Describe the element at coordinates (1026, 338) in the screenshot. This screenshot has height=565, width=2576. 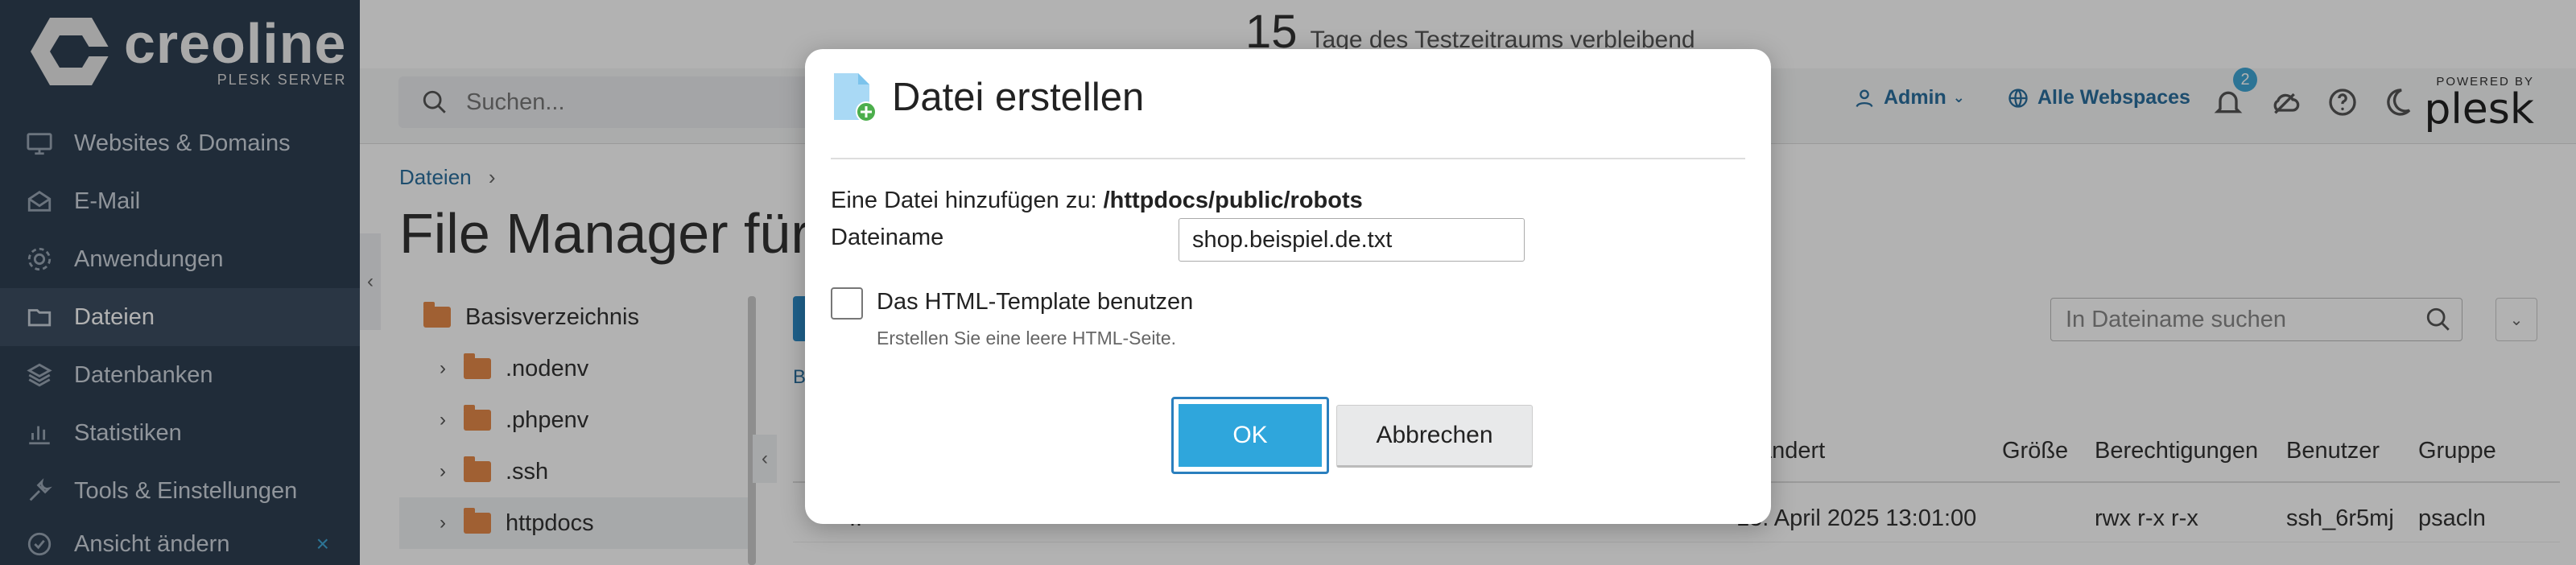
I see `html-template-hint: Erstellen Sie eine leere HTML-Seite.` at that location.